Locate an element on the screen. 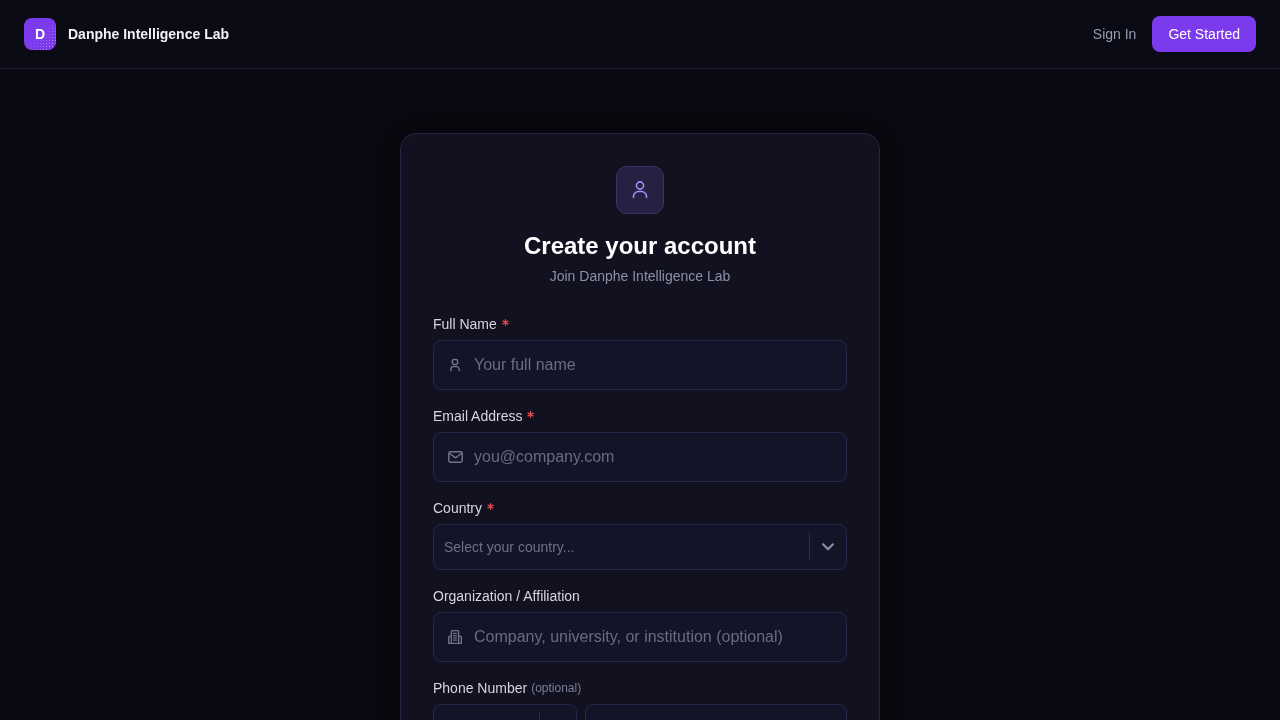 This screenshot has width=1280, height=720. optional-note: (optional) is located at coordinates (556, 688).